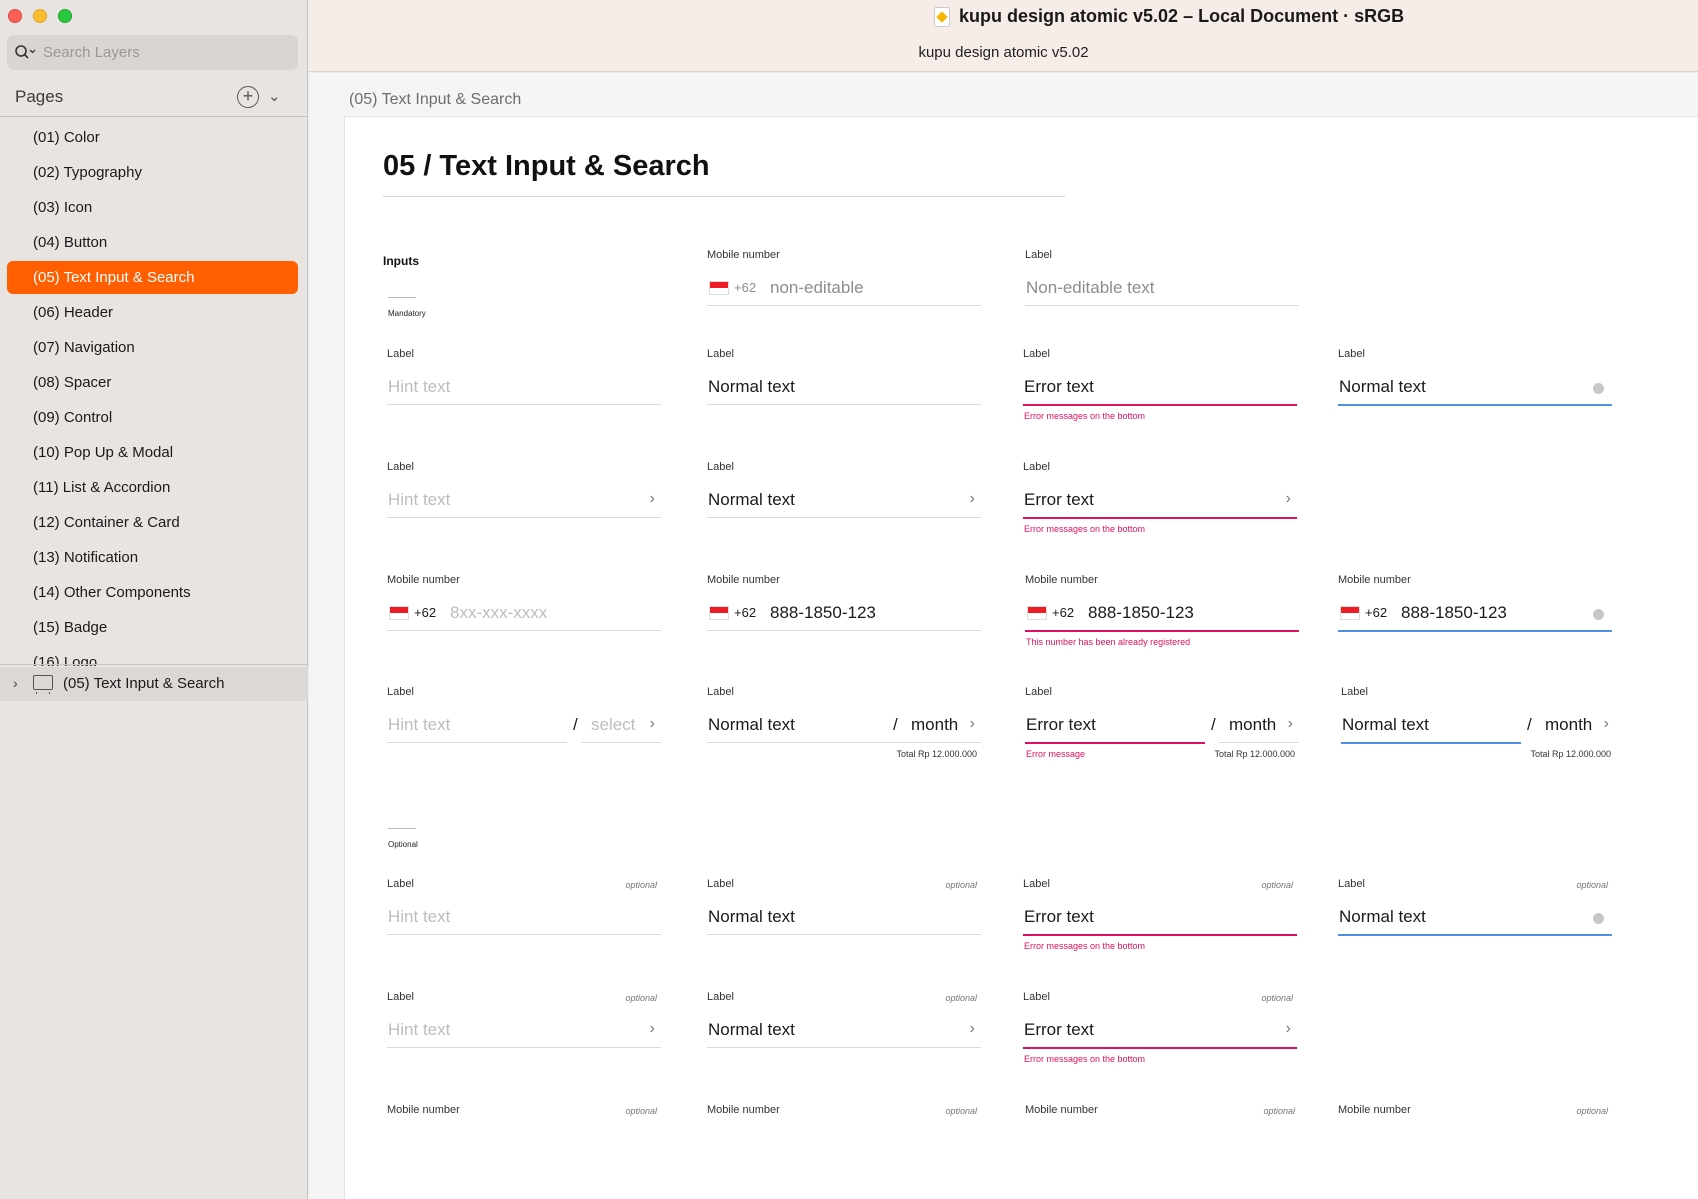 Image resolution: width=1698 pixels, height=1199 pixels. Describe the element at coordinates (152, 137) in the screenshot. I see `page-item-color: (01) Color` at that location.